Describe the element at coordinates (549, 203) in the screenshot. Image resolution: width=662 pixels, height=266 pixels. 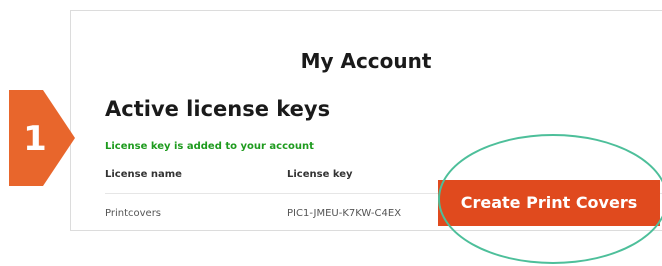
I see `create-print-covers-button: Create Print Covers` at that location.